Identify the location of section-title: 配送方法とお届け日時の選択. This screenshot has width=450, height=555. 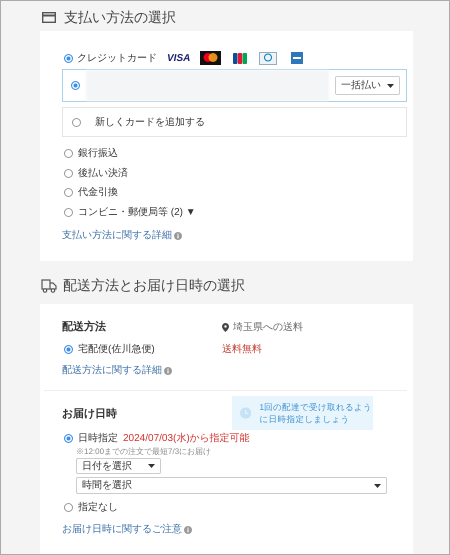
(154, 285).